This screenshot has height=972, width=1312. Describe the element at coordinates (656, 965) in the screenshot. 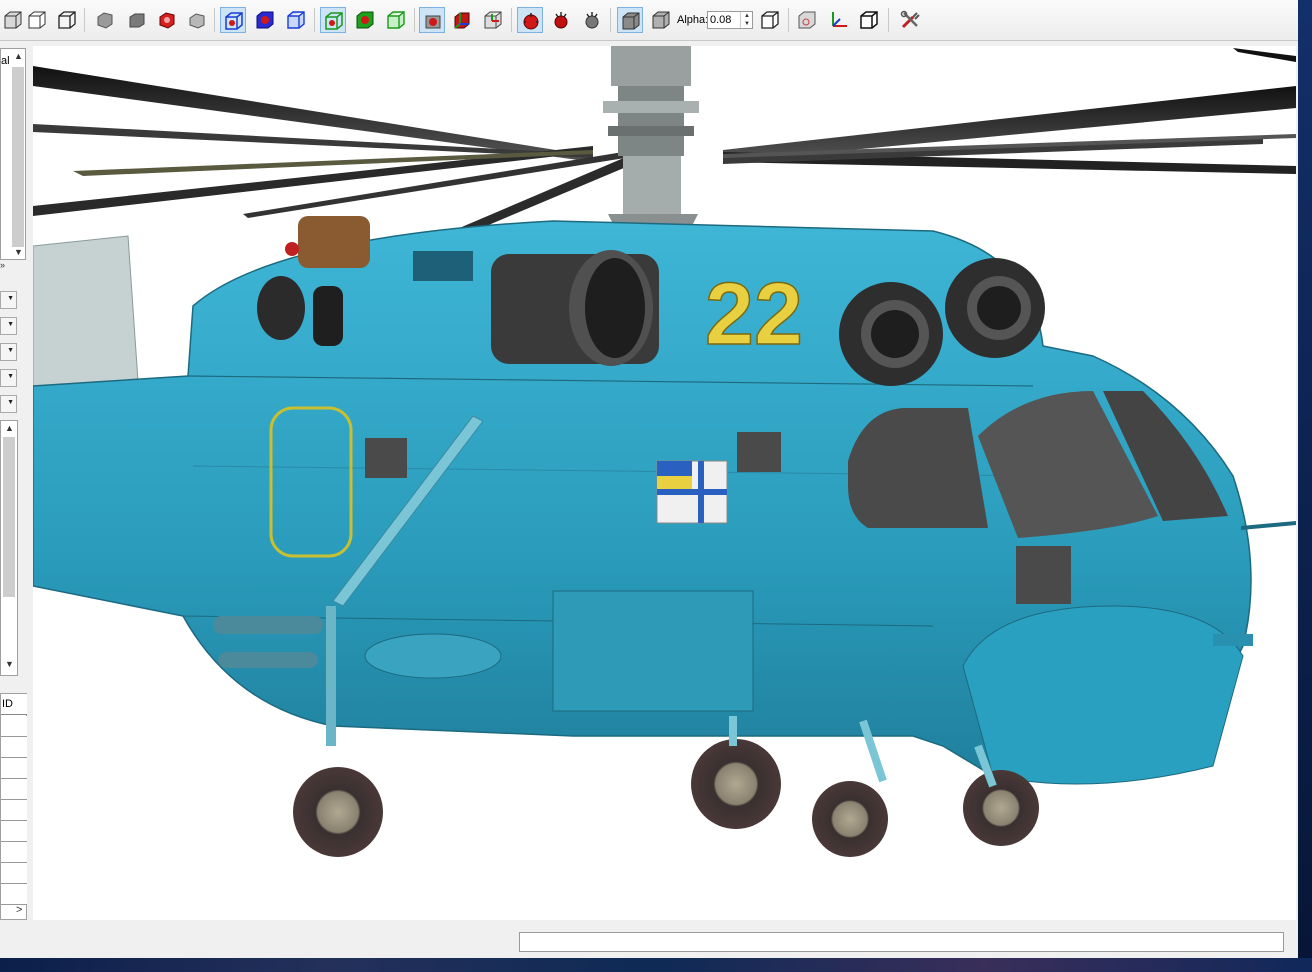

I see `desktop-background-bottom` at that location.